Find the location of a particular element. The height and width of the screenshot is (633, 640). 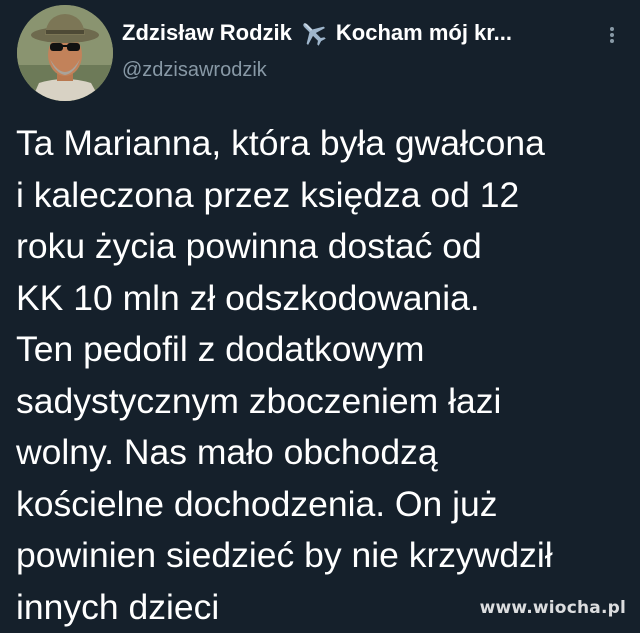

author-handle: @zdzisawrodzik is located at coordinates (362, 70).